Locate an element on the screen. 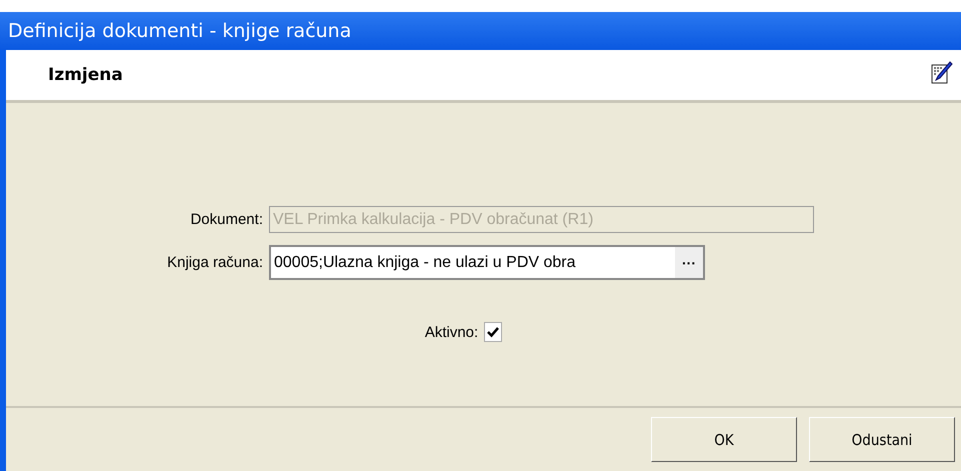  checkbox-label: Aktivno: is located at coordinates (452, 332).